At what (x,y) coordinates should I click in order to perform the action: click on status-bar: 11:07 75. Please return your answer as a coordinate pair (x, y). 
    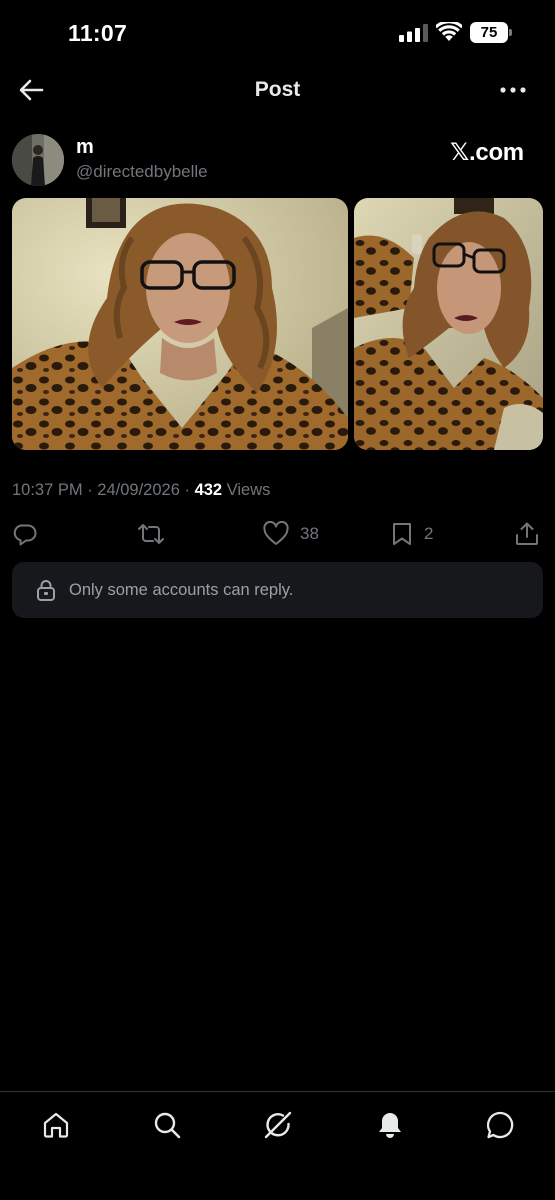
    Looking at the image, I should click on (277, 32).